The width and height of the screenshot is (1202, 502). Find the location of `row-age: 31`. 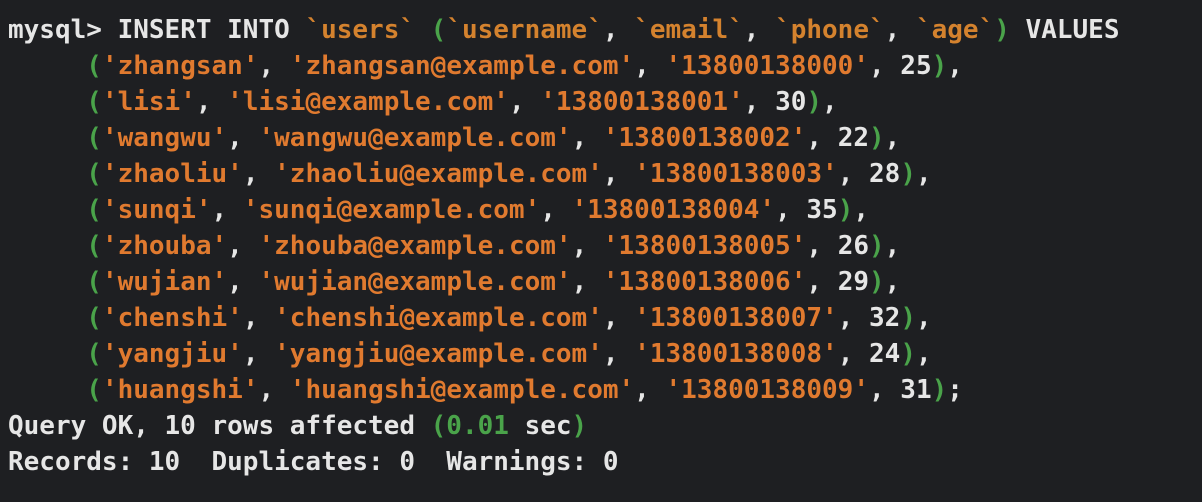

row-age: 31 is located at coordinates (916, 390).